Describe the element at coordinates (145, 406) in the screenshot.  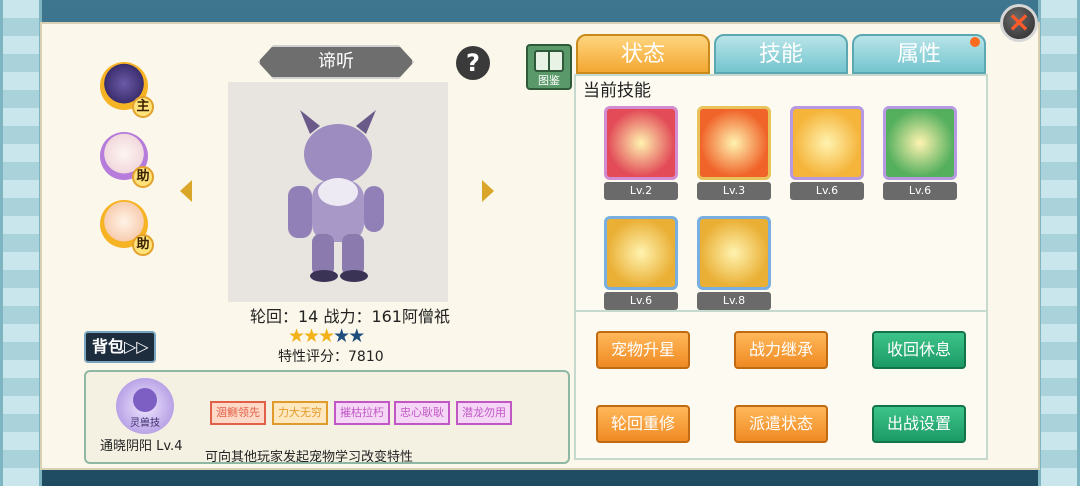
I see `trait-emblem-icon: 灵兽技` at that location.